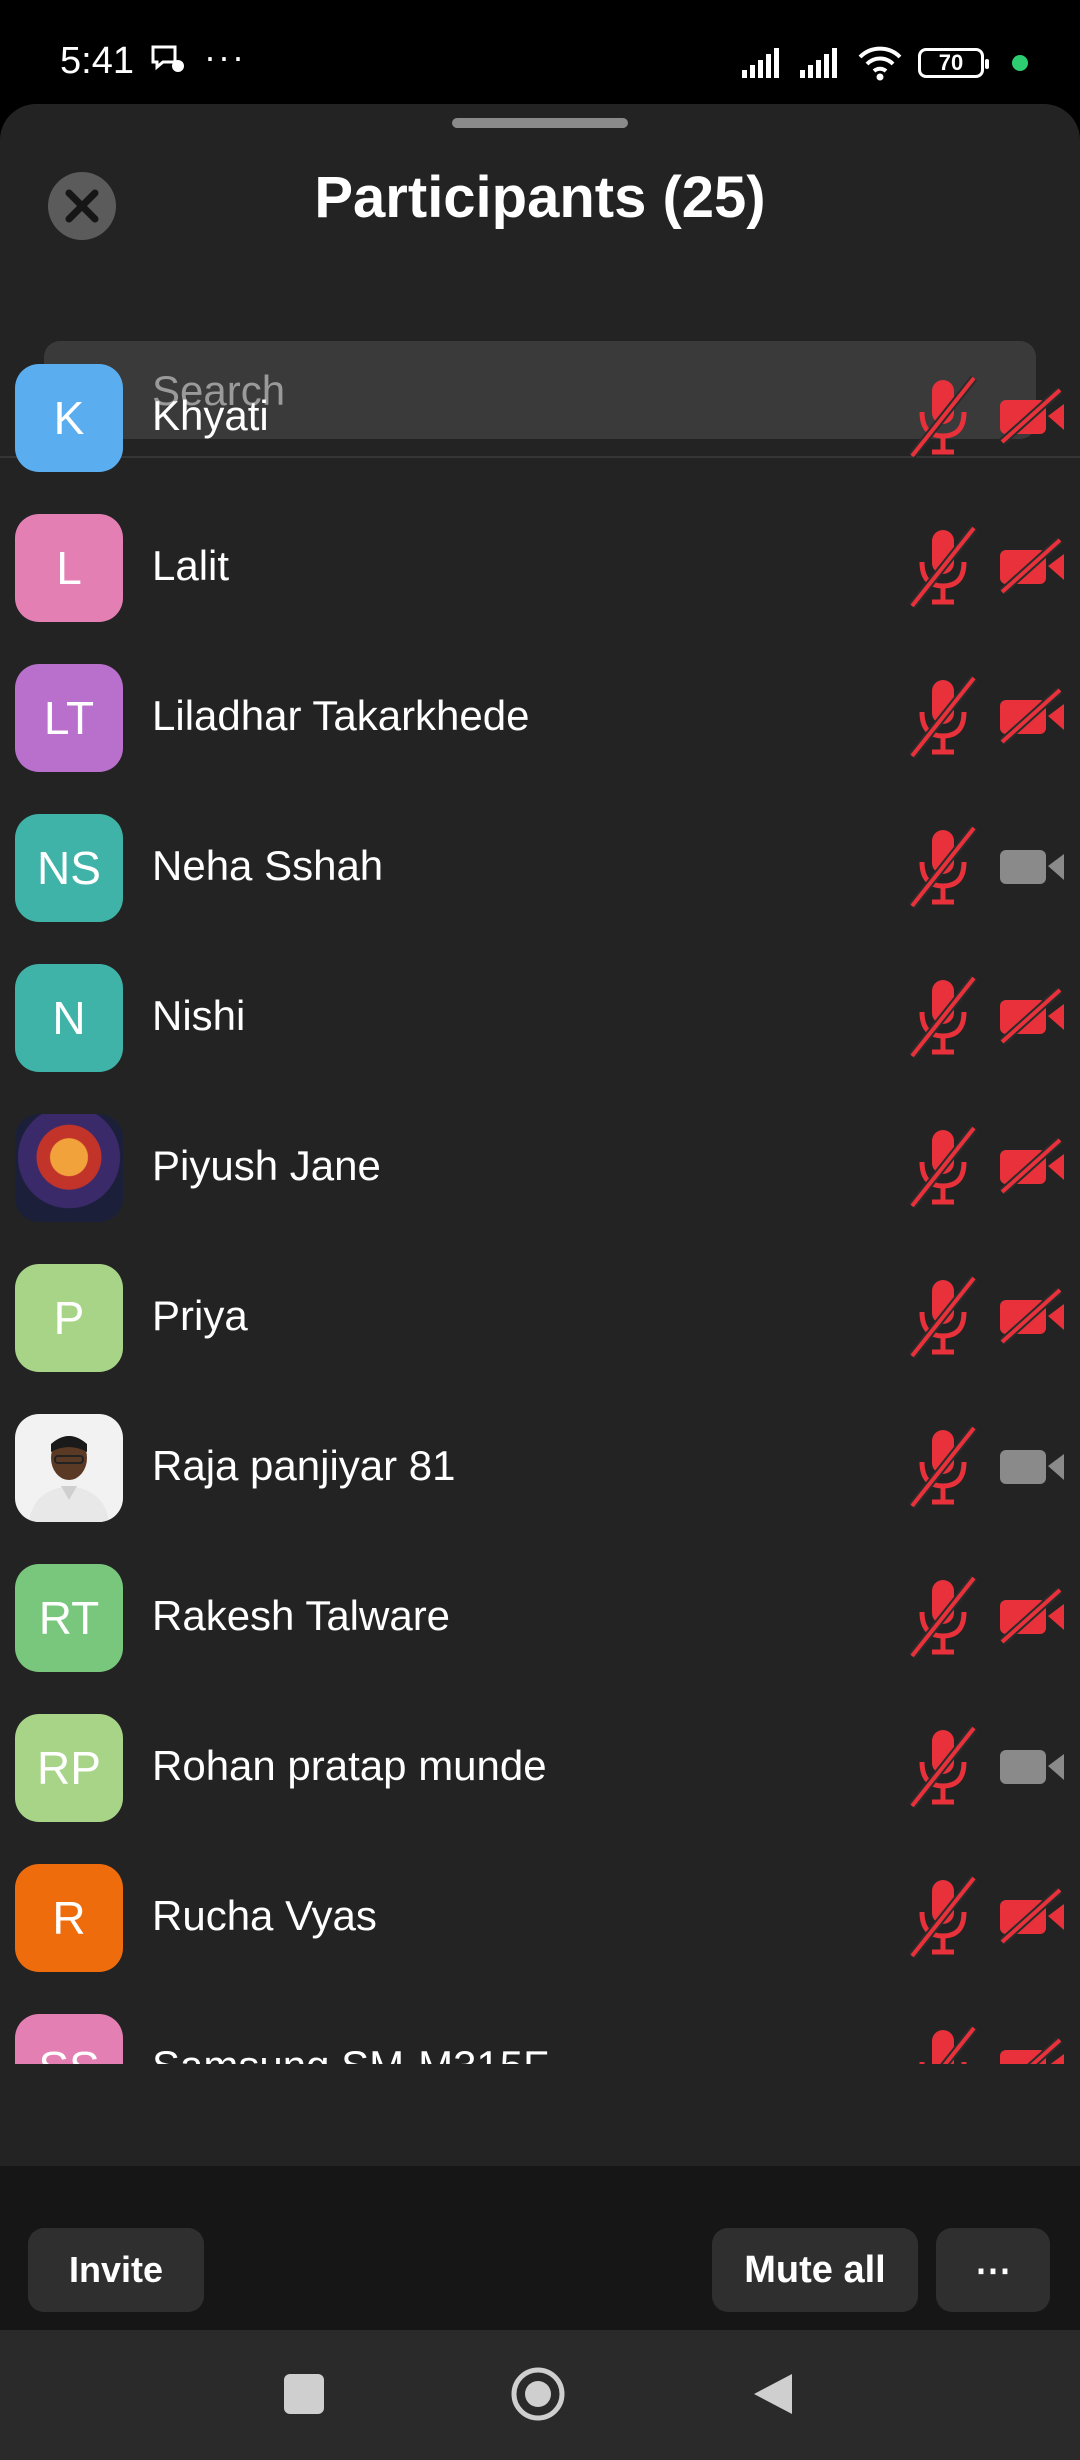  Describe the element at coordinates (97, 61) in the screenshot. I see `status-time: 5:41` at that location.